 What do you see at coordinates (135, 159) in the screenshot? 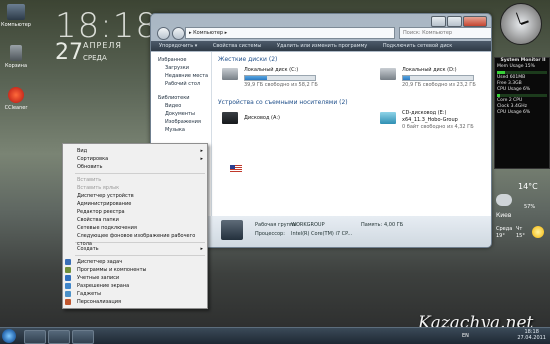
I see `context-menu-item: Сортировка ▸` at bounding box center [135, 159].